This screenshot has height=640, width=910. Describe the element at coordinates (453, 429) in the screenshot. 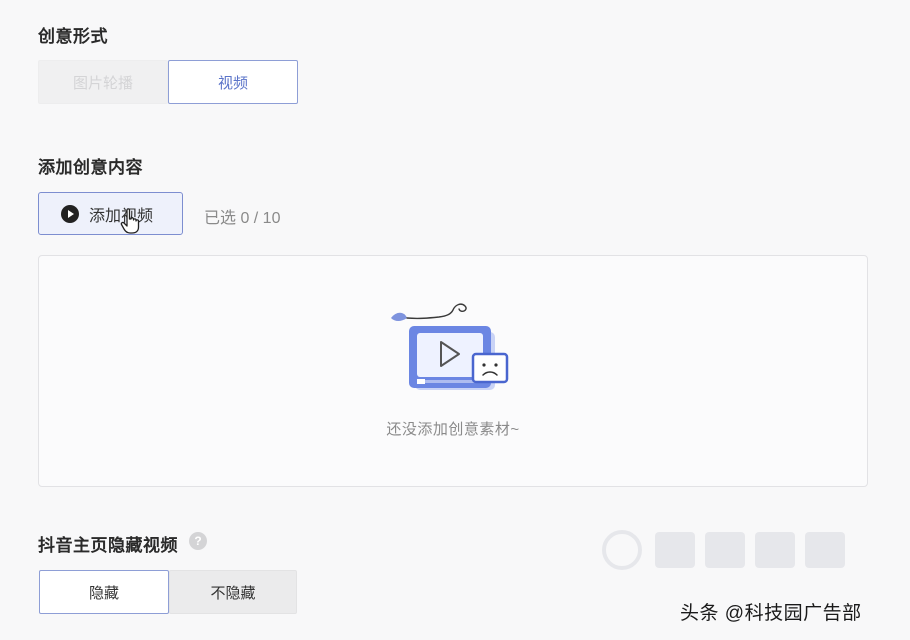

I see `empty-state-text: 还没添加创意素材~` at that location.